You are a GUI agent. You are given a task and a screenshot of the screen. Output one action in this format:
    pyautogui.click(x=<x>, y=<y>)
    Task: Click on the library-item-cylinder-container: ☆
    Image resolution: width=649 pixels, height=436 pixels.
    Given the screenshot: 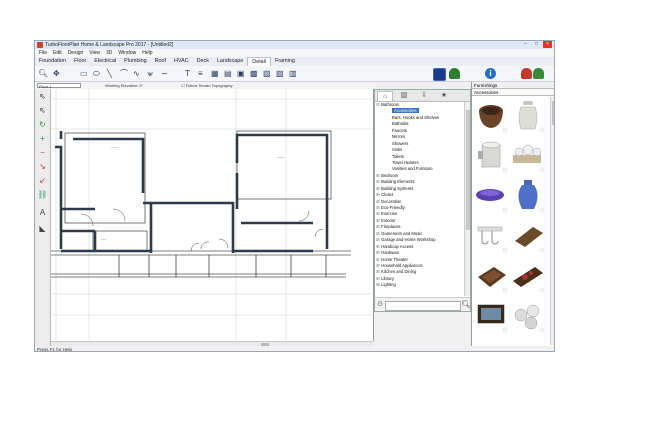 What is the action you would take?
    pyautogui.click(x=492, y=157)
    